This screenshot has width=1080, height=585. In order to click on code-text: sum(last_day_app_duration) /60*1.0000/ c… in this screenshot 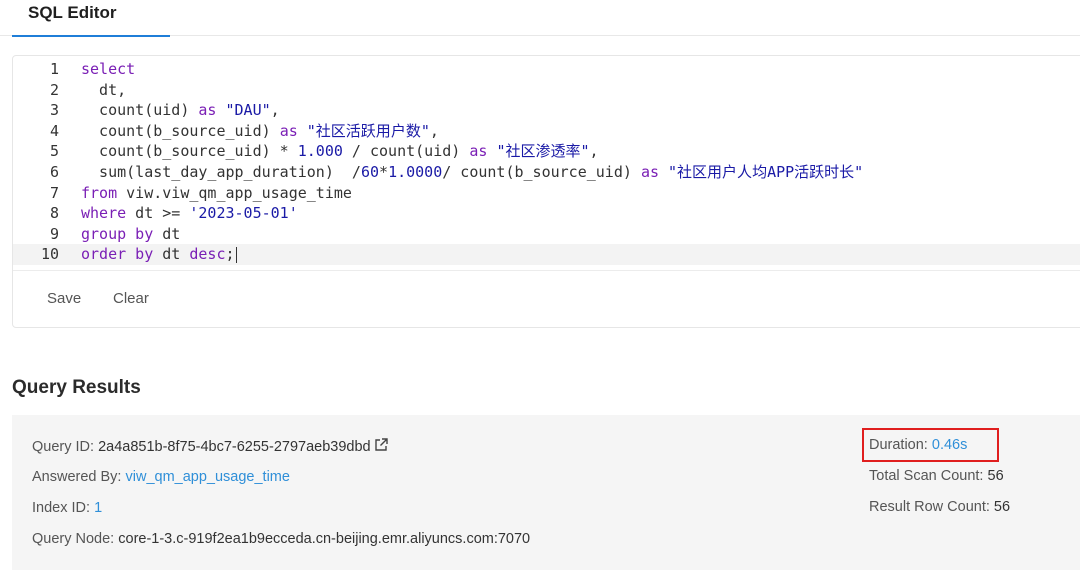, I will do `click(472, 171)`.